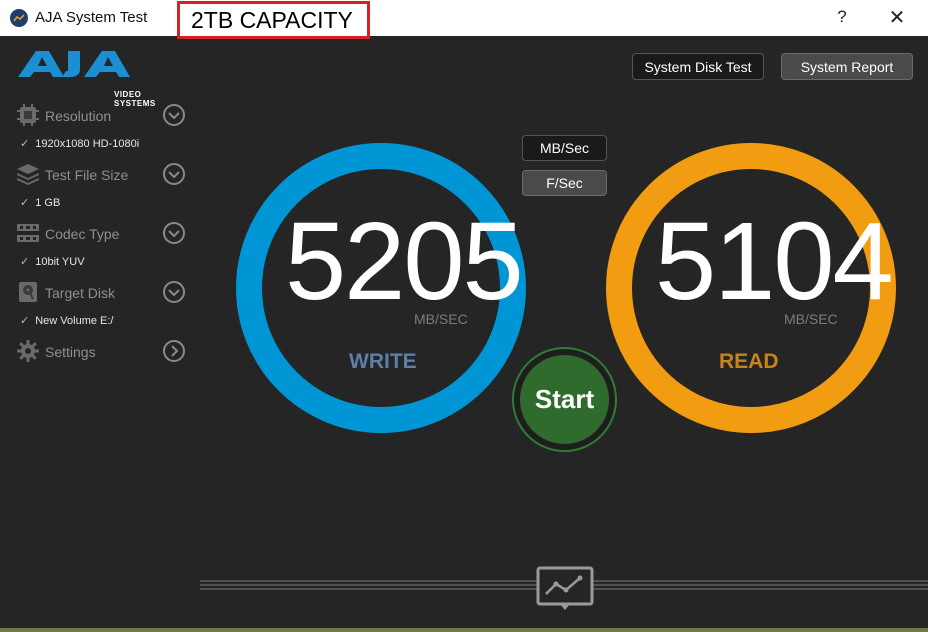 This screenshot has width=928, height=632. I want to click on sidebar-value-codec-type: ✓ 10bit YUV, so click(52, 261).